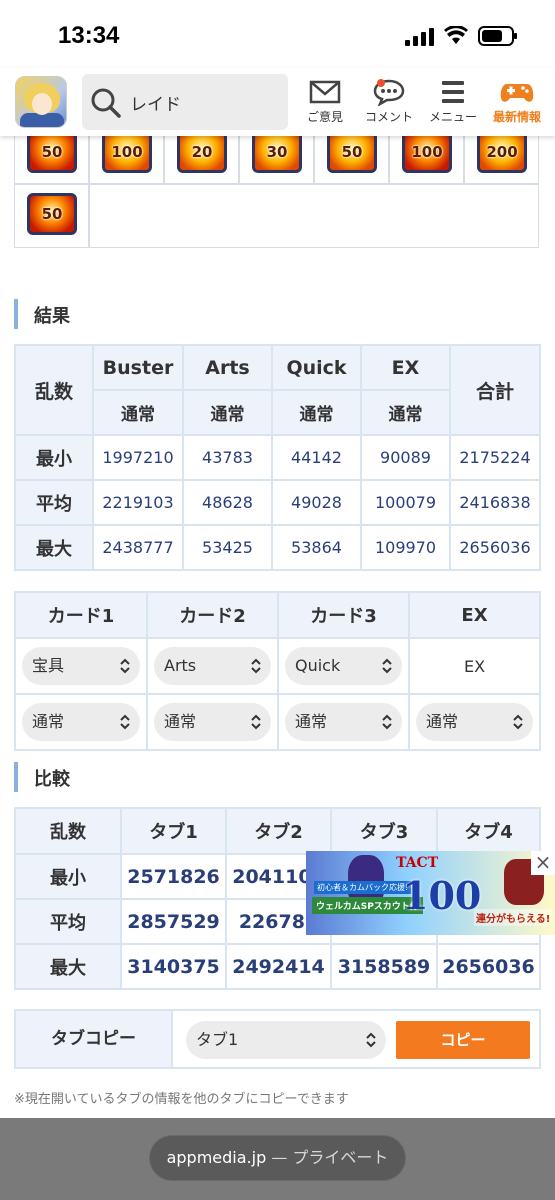 This screenshot has width=555, height=1200. I want to click on medal-icon: 20, so click(202, 152).